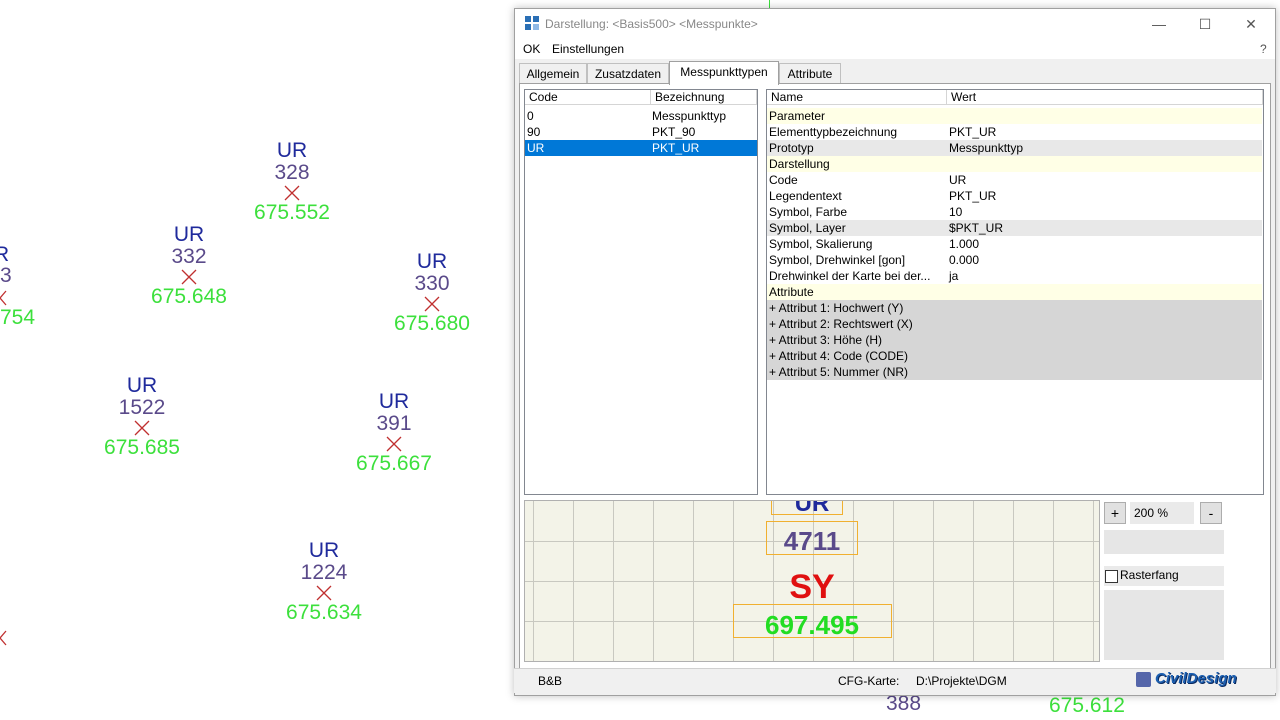  I want to click on property-name: Attribute, so click(791, 292).